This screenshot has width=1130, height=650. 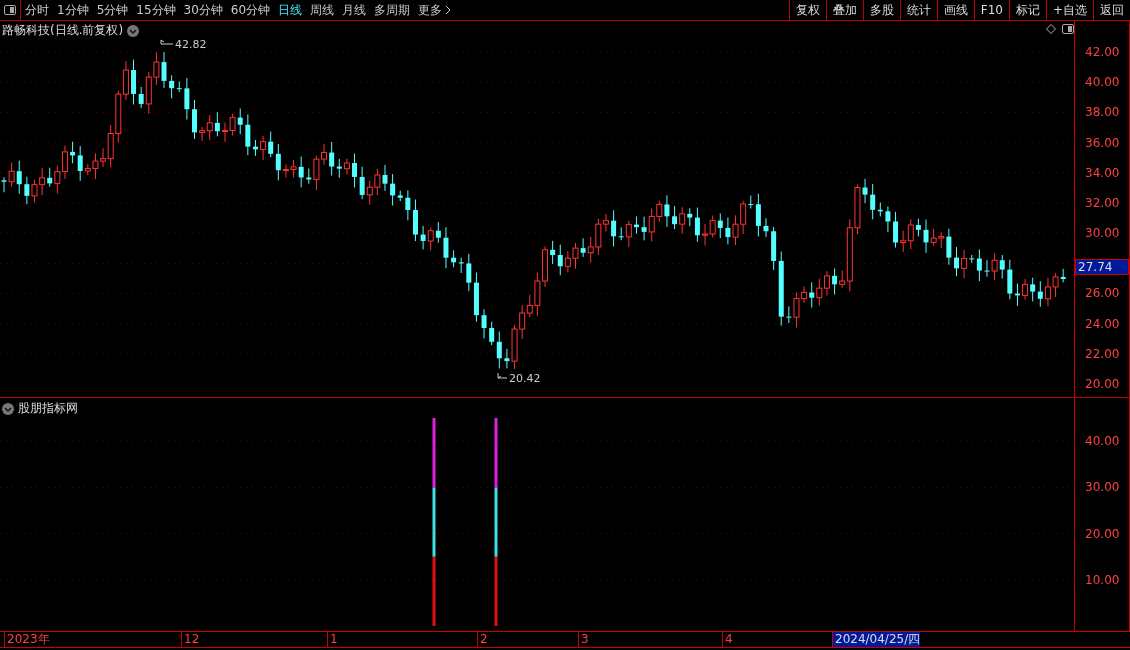 What do you see at coordinates (1102, 112) in the screenshot?
I see `axis-label: 38.00` at bounding box center [1102, 112].